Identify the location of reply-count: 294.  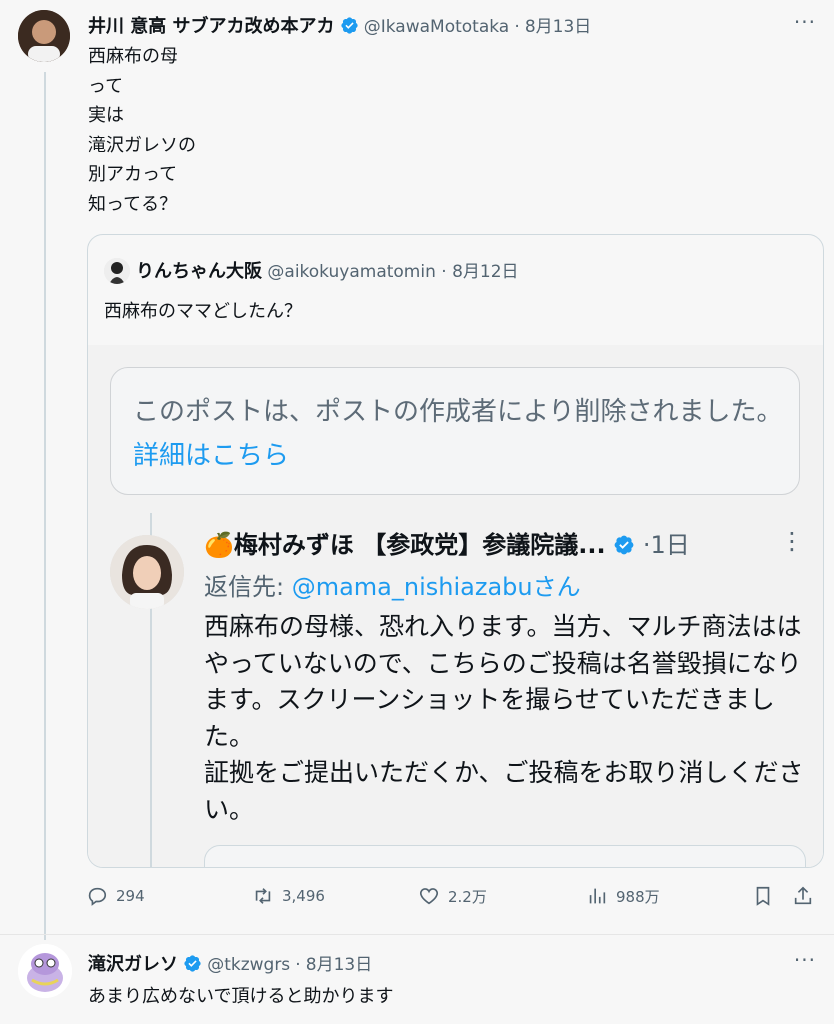
(130, 896).